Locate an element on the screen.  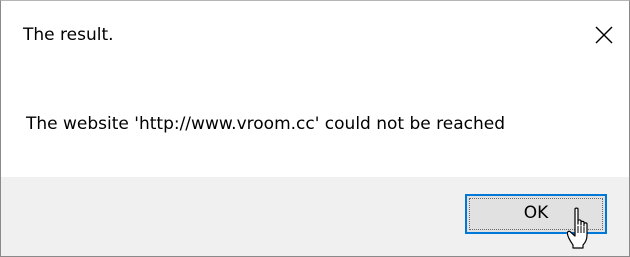
ok-button-label: OK is located at coordinates (536, 213).